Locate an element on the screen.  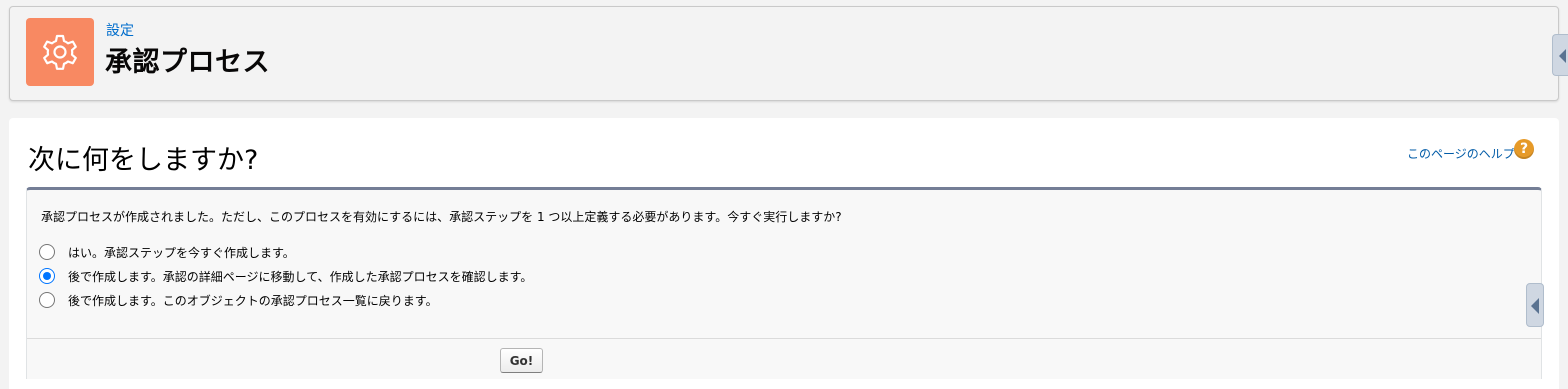
breadcrumb-setup: 設定 is located at coordinates (120, 30).